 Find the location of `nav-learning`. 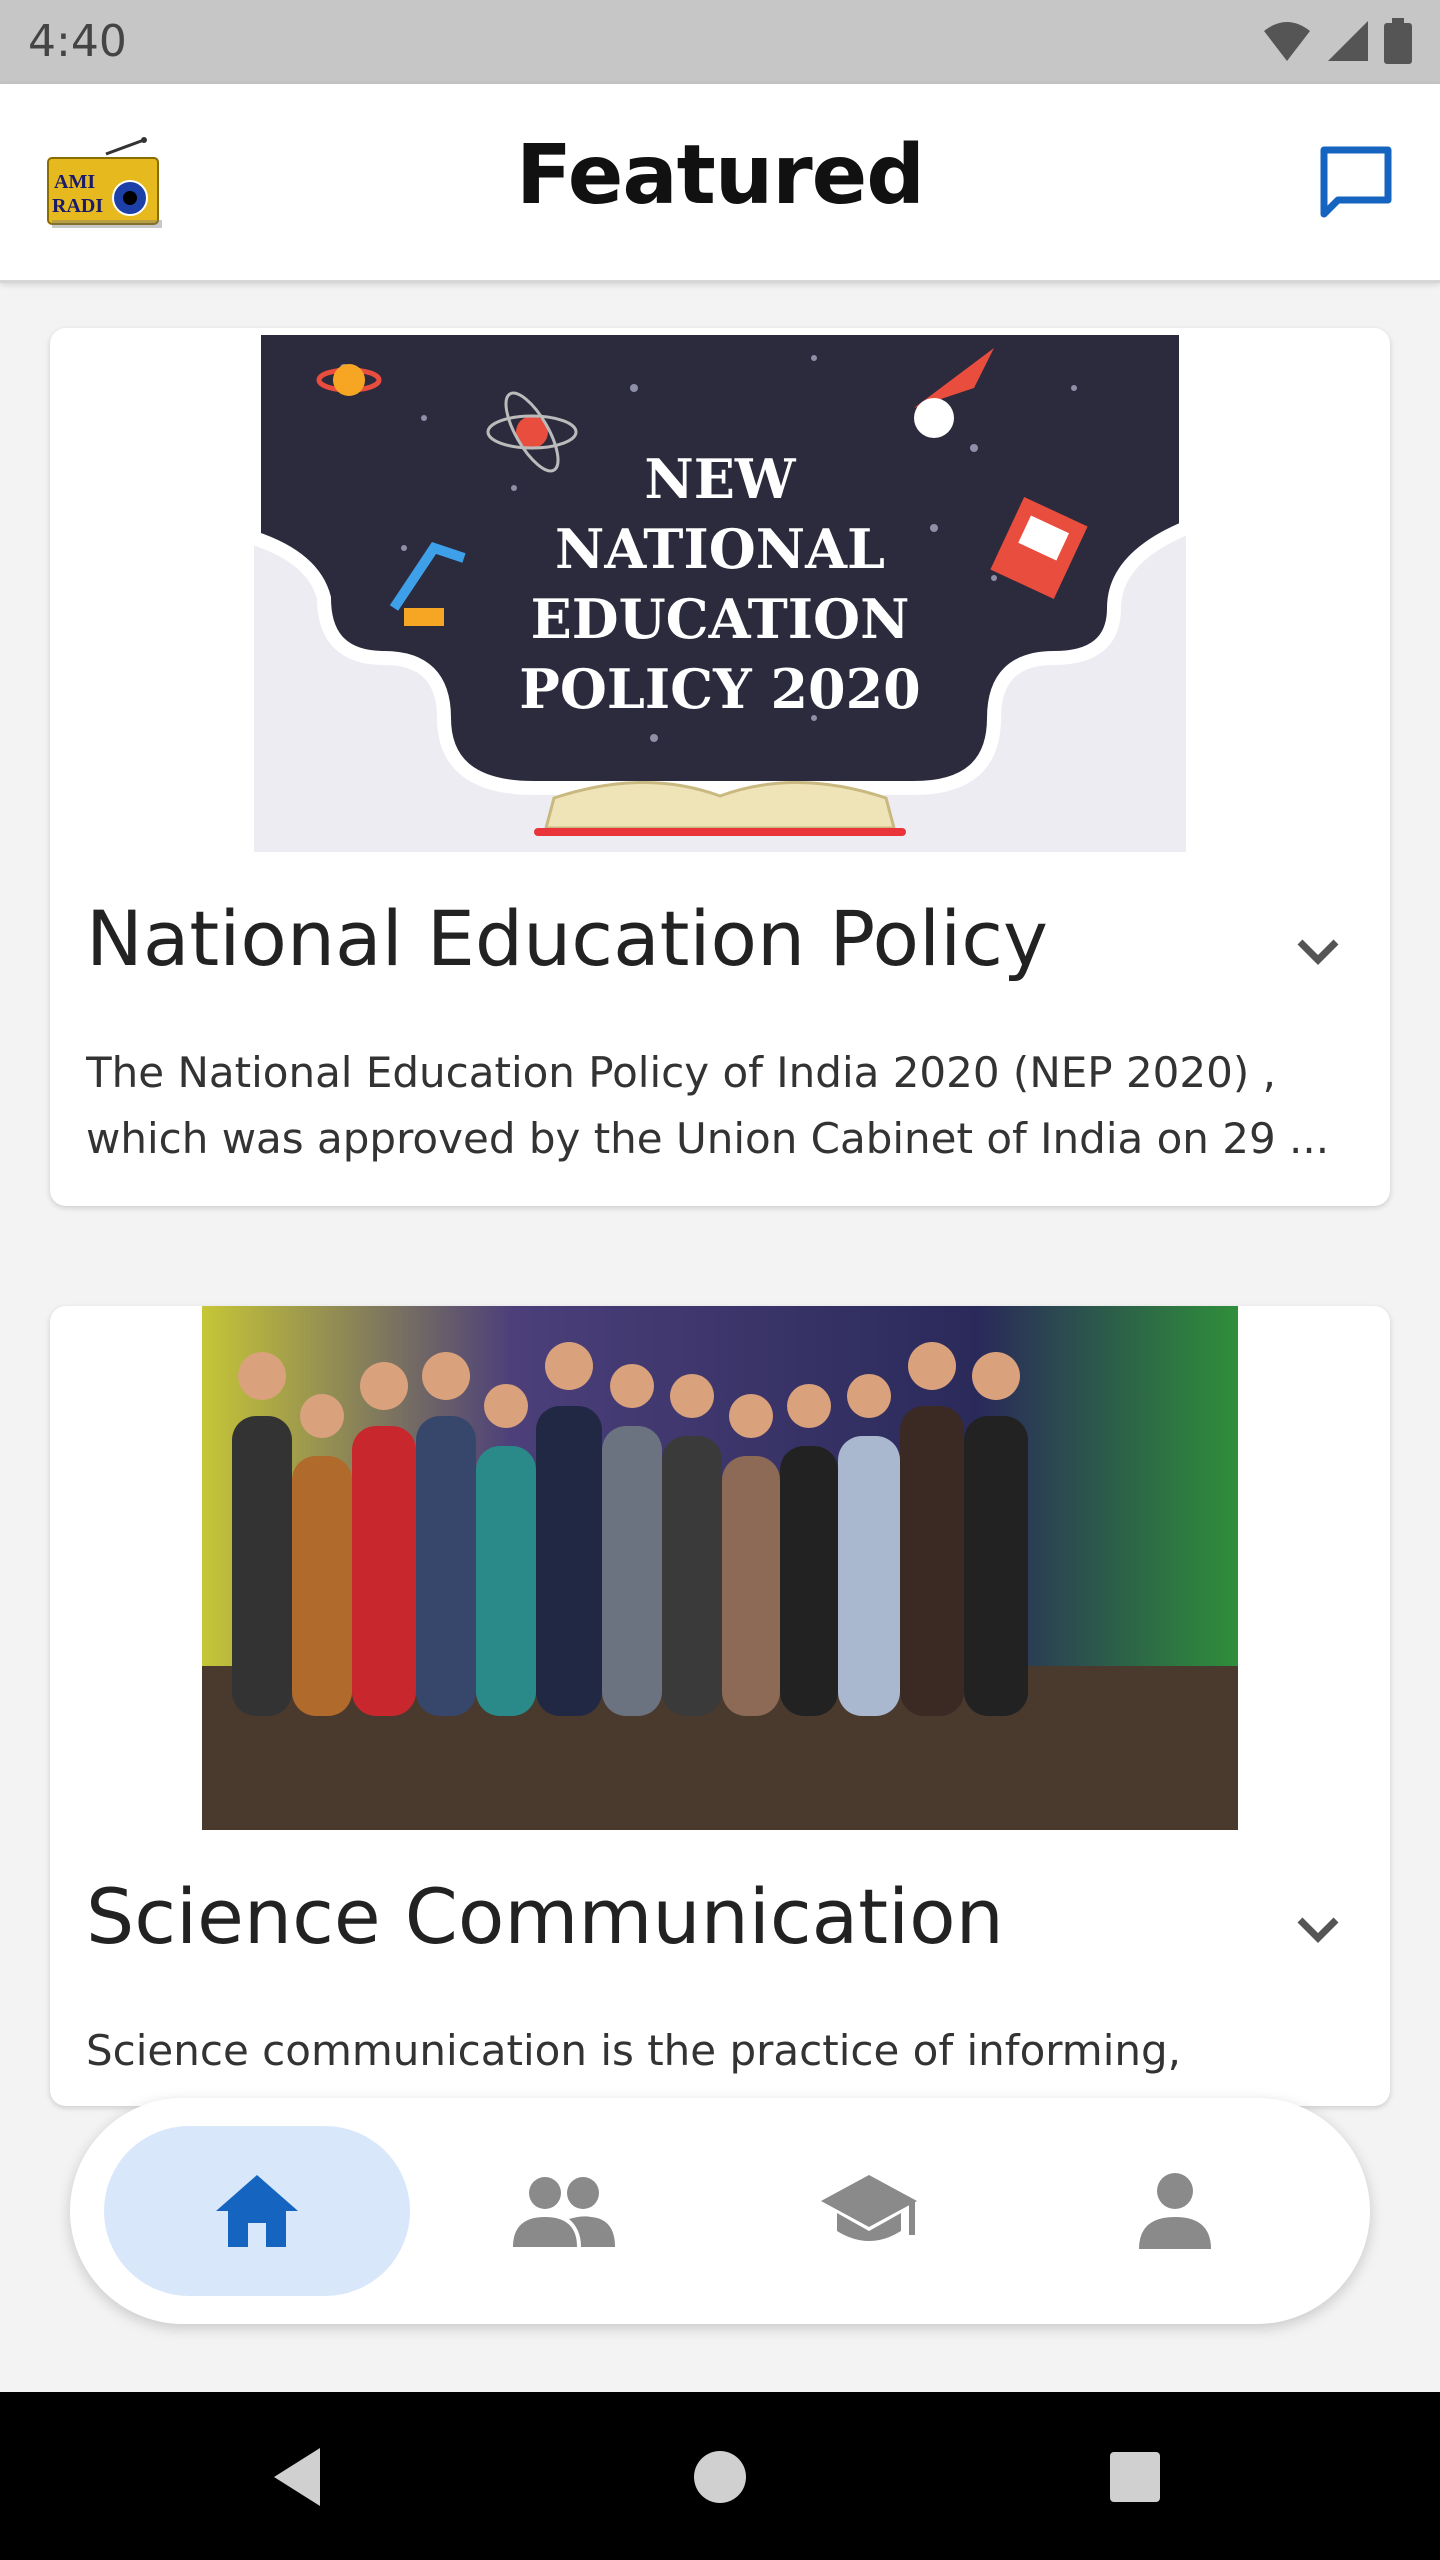

nav-learning is located at coordinates (869, 2211).